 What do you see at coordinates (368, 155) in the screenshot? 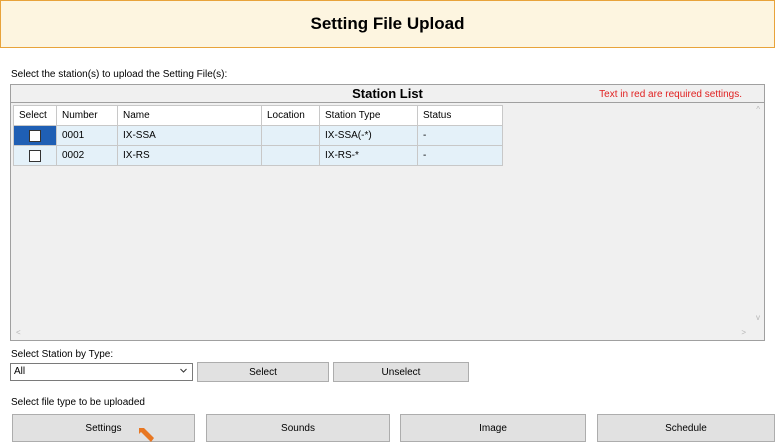
I see `station-type-cell: IX-RS-*` at bounding box center [368, 155].